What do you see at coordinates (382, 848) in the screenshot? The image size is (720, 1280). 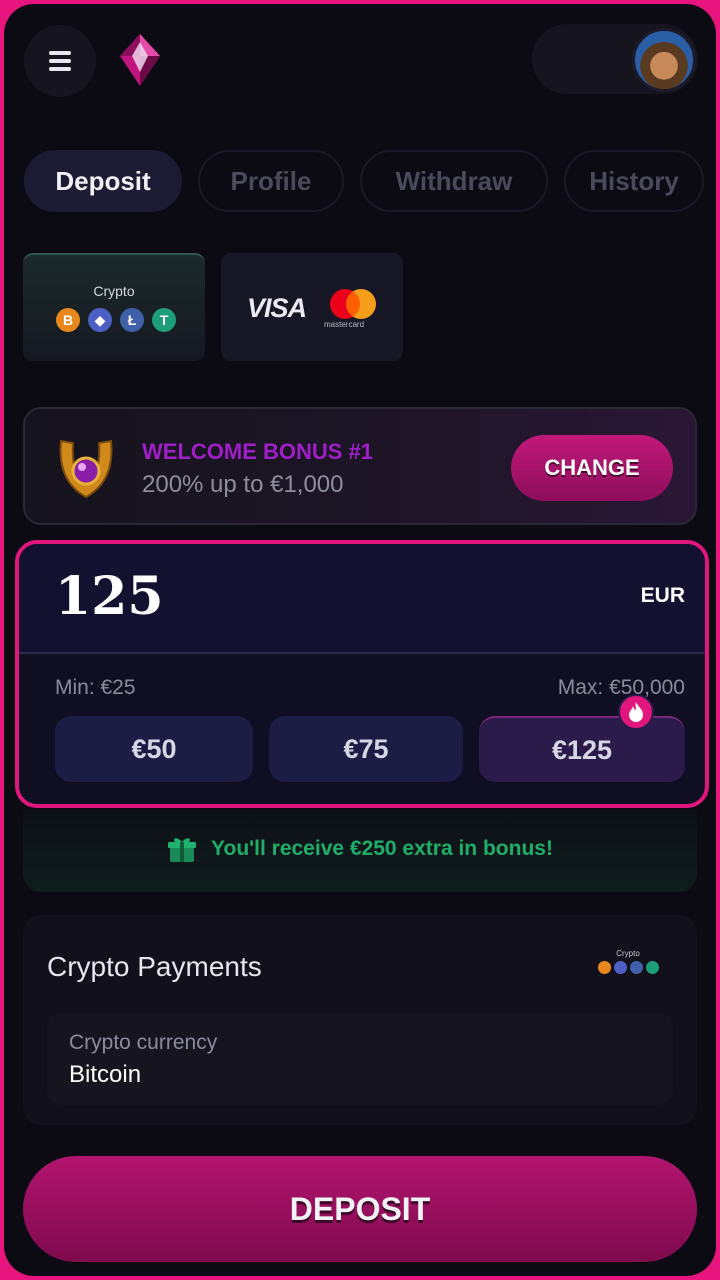 I see `bonus-note-text: You'll receive €250 extra in bonus!` at bounding box center [382, 848].